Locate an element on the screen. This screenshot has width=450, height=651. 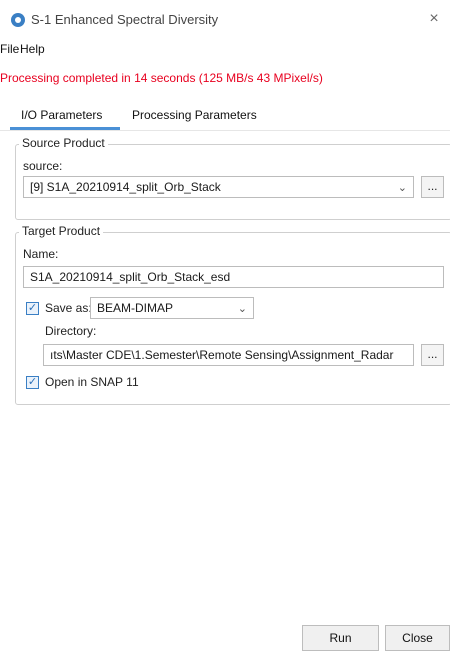
close-button: Close is located at coordinates (417, 638).